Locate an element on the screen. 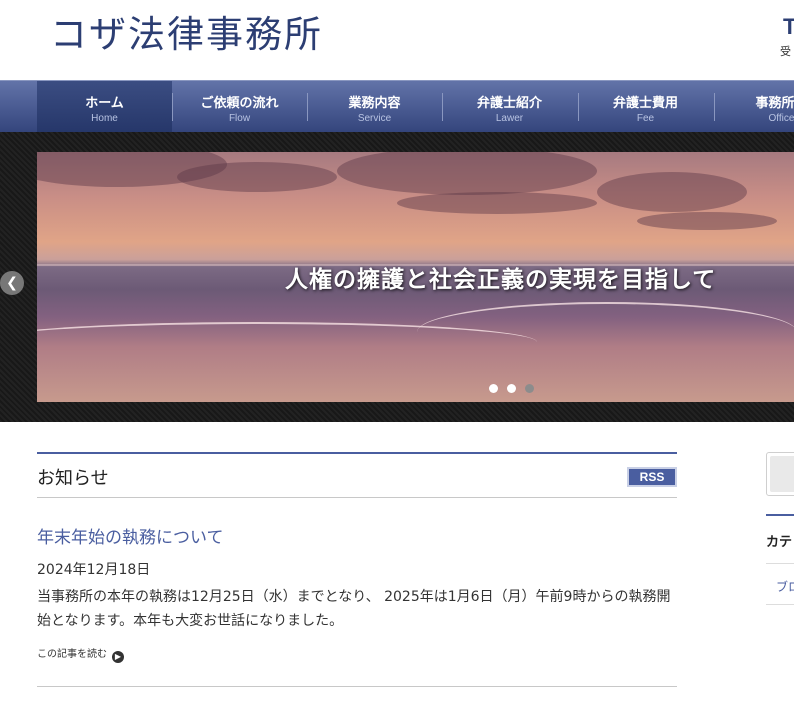 The image size is (794, 701). search-input is located at coordinates (782, 474).